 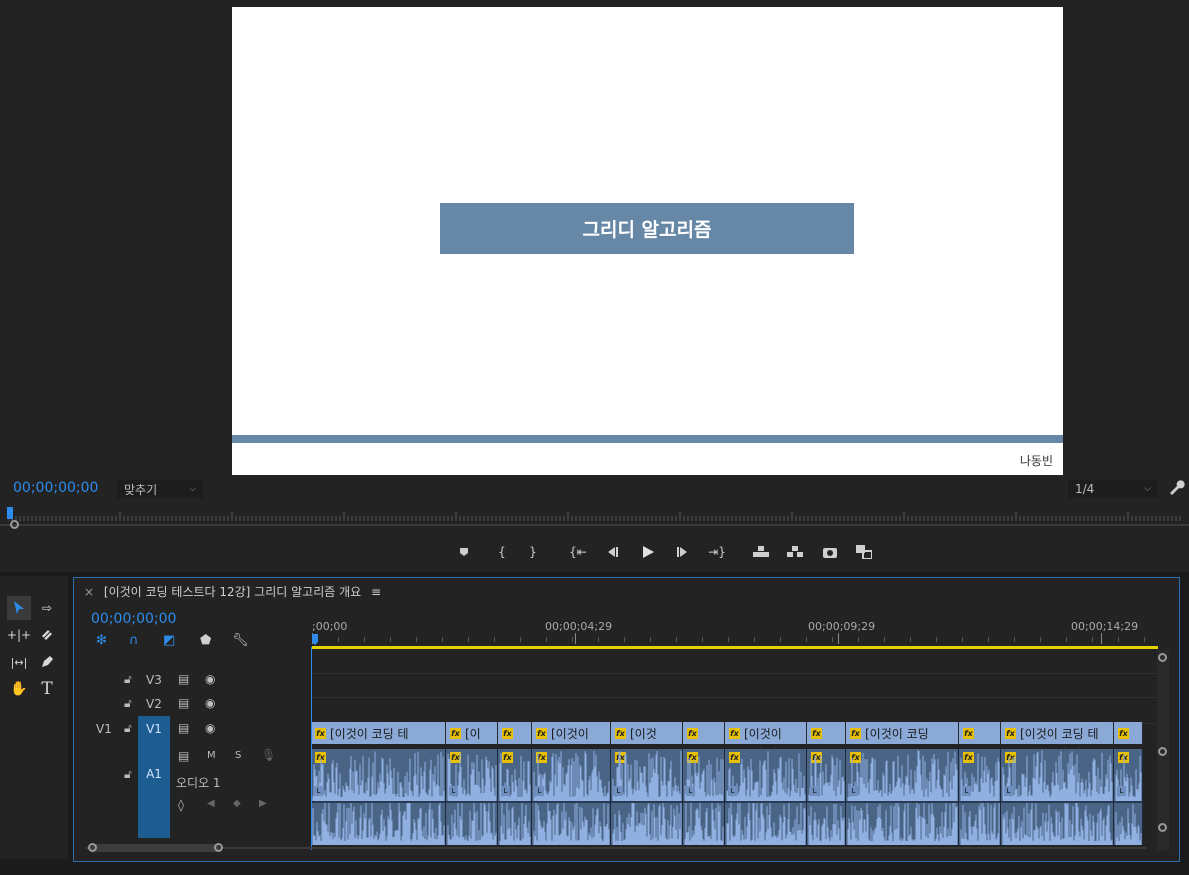 I want to click on snap-magnet-icon: ∩, so click(x=134, y=640).